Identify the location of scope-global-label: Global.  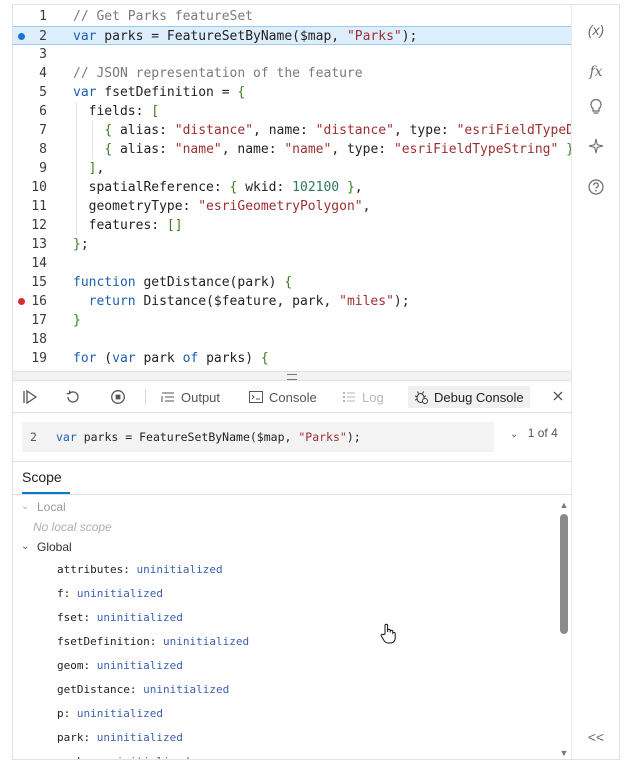
(54, 547).